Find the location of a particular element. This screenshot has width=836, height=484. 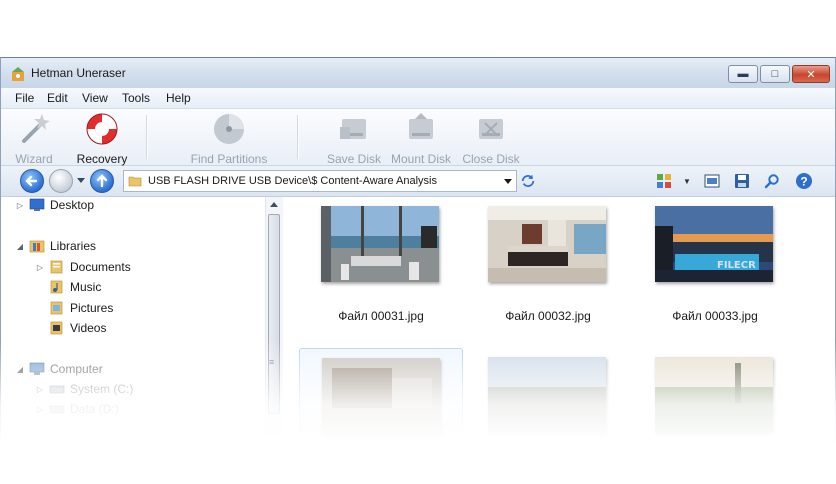

documents-icon is located at coordinates (56, 267).